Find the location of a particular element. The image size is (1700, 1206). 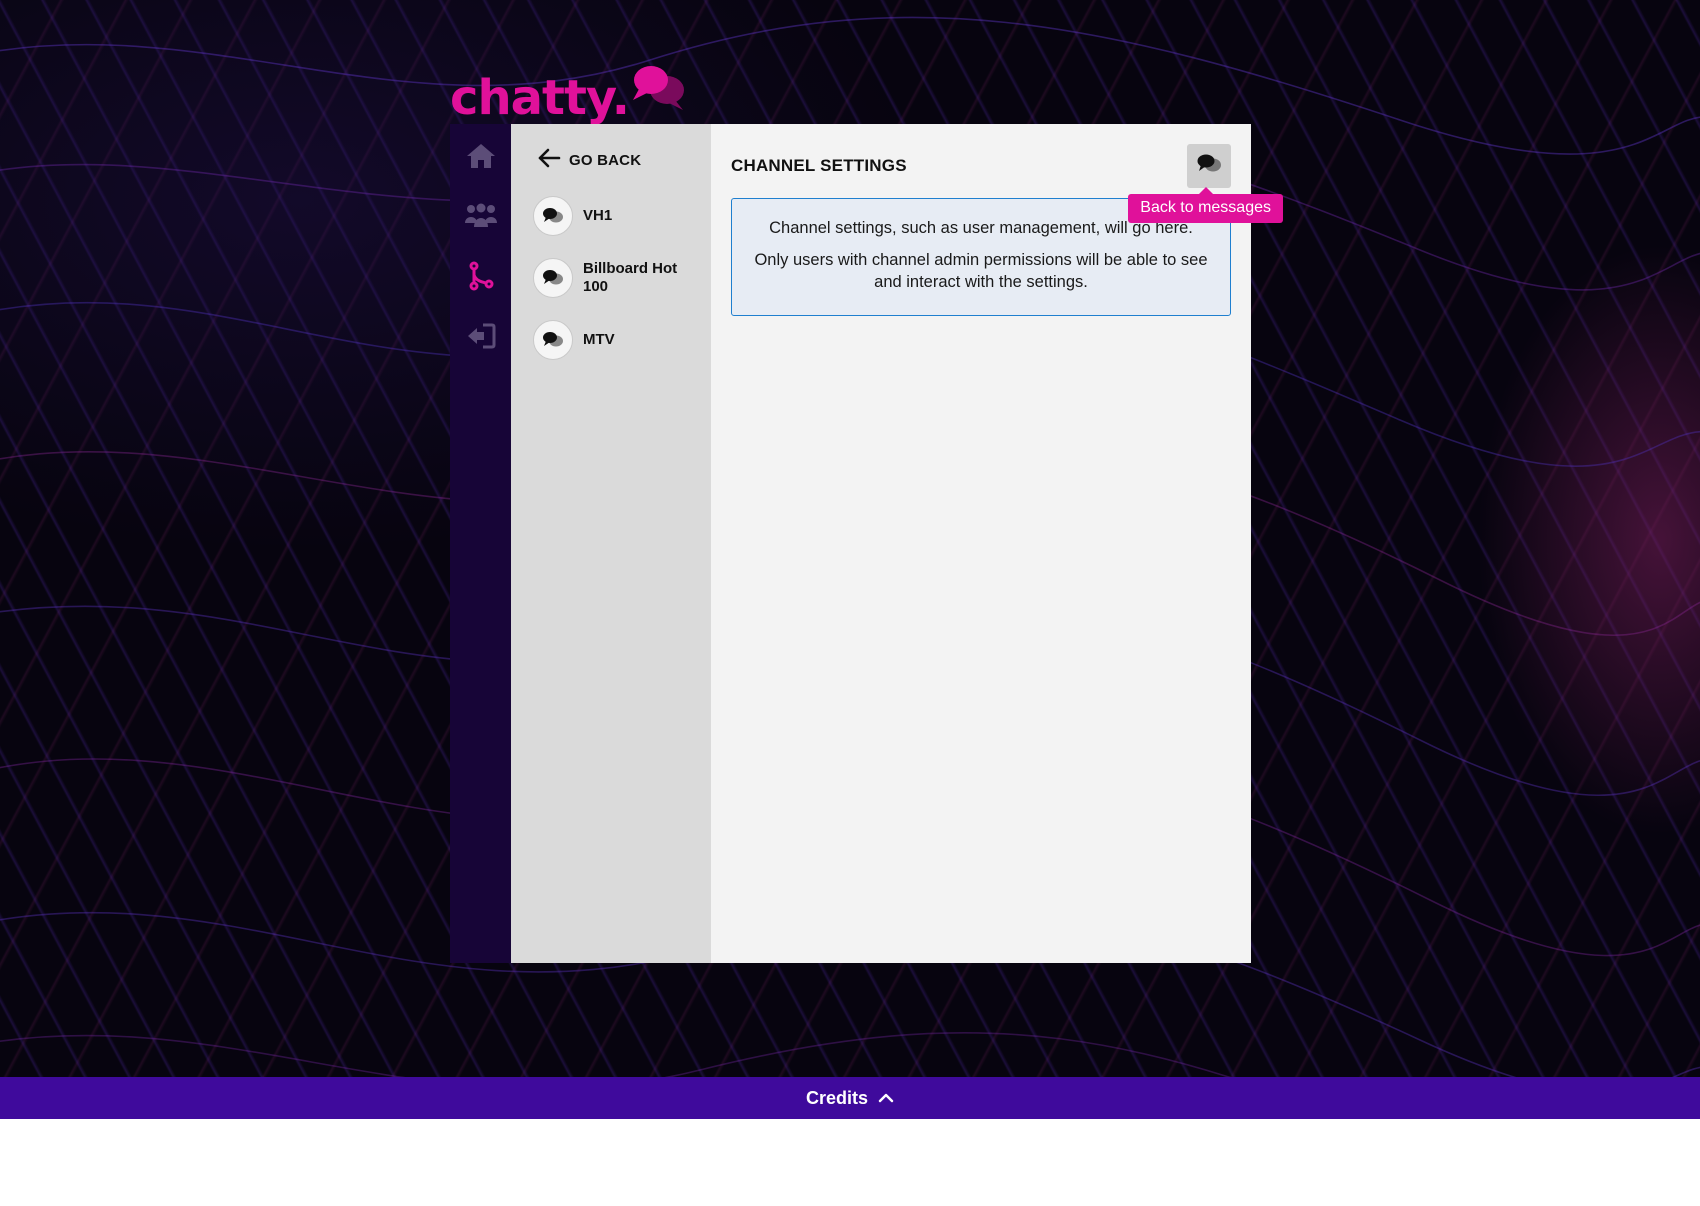

chatty-logo: chatty. is located at coordinates (568, 91).